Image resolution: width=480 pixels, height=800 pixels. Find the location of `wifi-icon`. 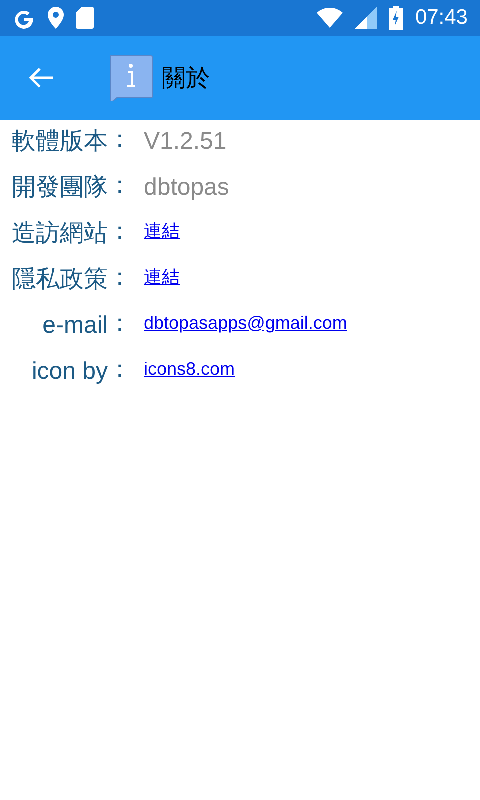

wifi-icon is located at coordinates (330, 18).